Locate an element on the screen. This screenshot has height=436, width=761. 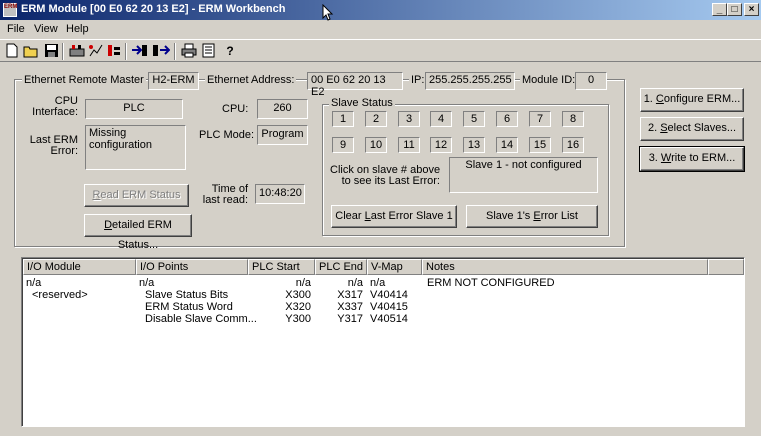
cell-io-module: <reserved> is located at coordinates (60, 295).